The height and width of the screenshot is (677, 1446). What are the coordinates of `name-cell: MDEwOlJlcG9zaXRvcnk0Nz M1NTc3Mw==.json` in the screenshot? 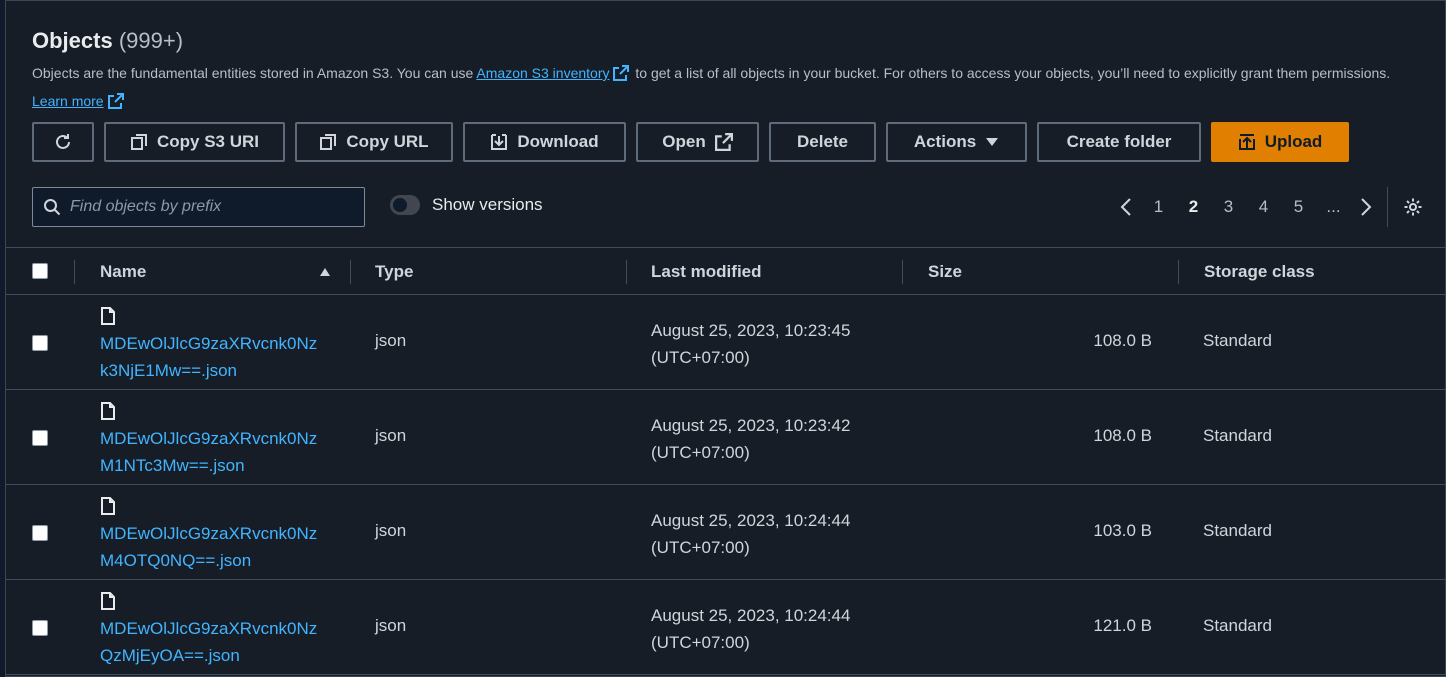 It's located at (215, 440).